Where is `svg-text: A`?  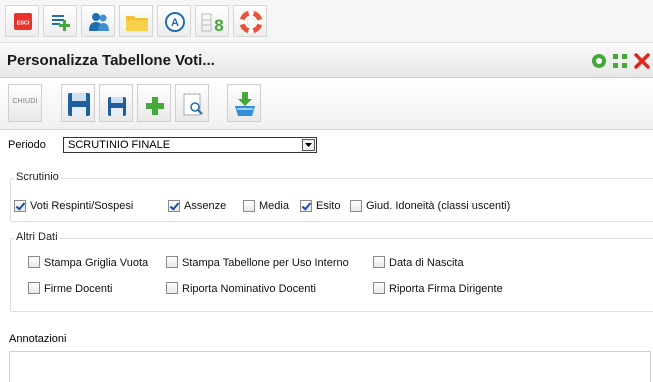 svg-text: A is located at coordinates (175, 23).